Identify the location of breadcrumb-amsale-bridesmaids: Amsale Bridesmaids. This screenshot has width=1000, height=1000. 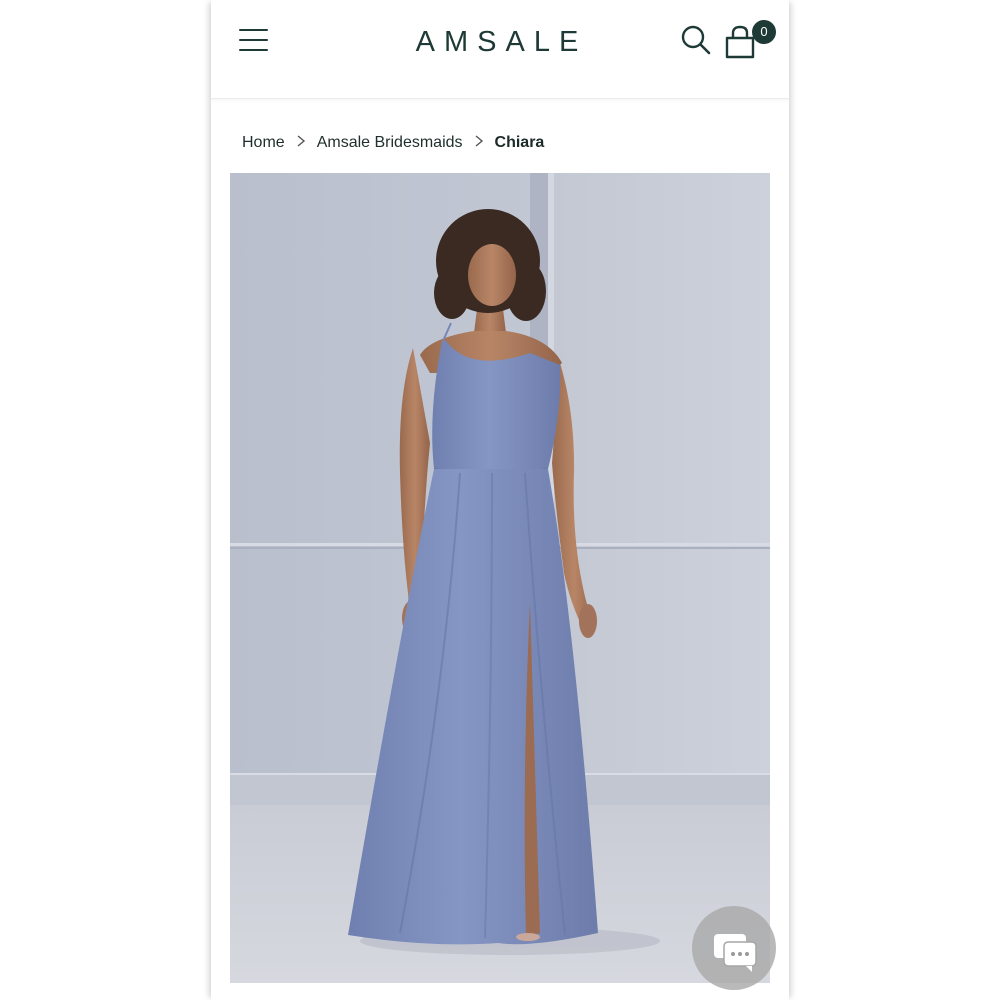
(390, 143).